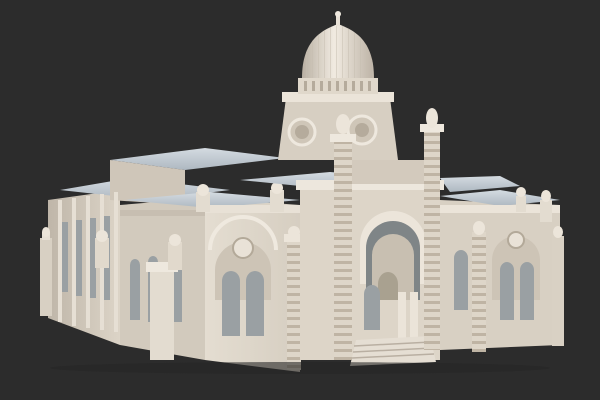  I want to click on ground-shadow, so click(300, 368).